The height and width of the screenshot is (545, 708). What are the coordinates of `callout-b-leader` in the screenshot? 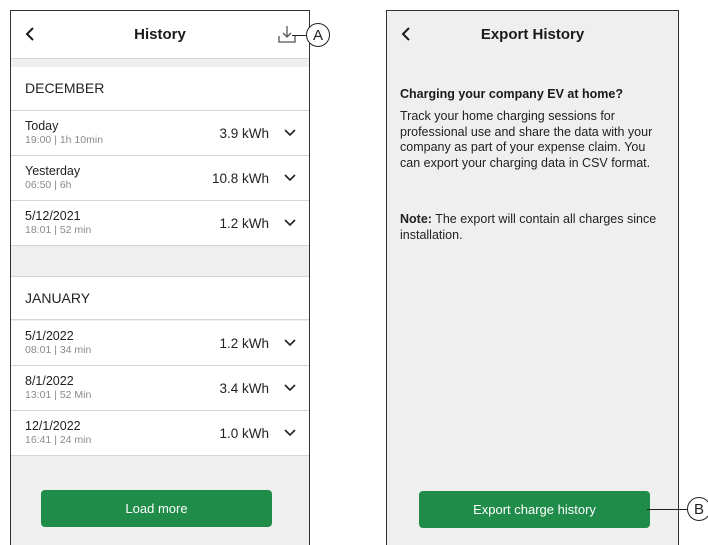 It's located at (667, 509).